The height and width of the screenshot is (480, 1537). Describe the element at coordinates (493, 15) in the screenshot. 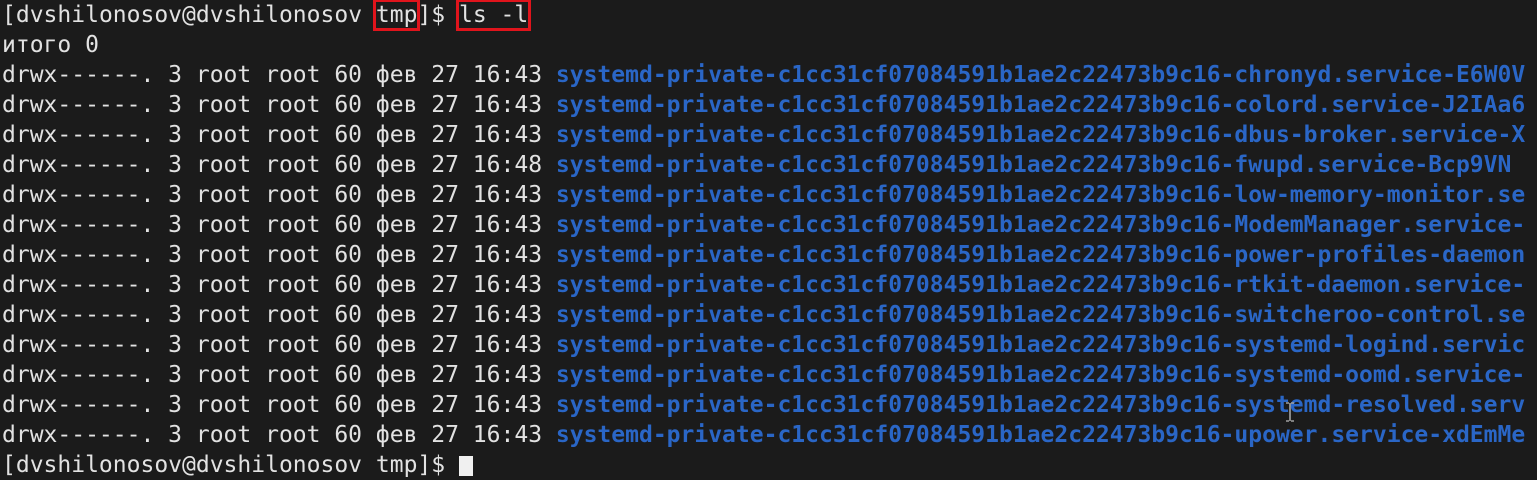

I see `command-text: ls -l` at that location.